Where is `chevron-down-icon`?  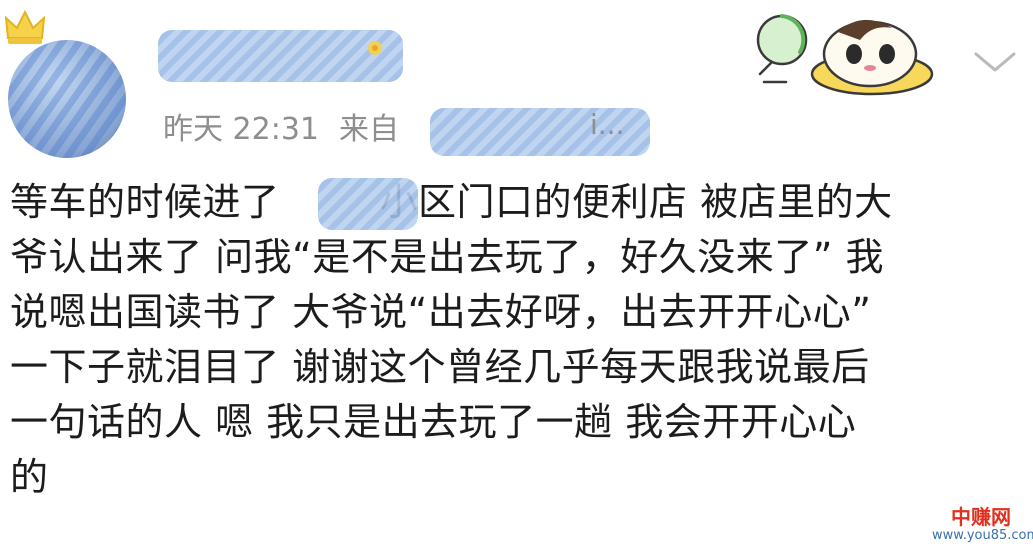
chevron-down-icon is located at coordinates (995, 61).